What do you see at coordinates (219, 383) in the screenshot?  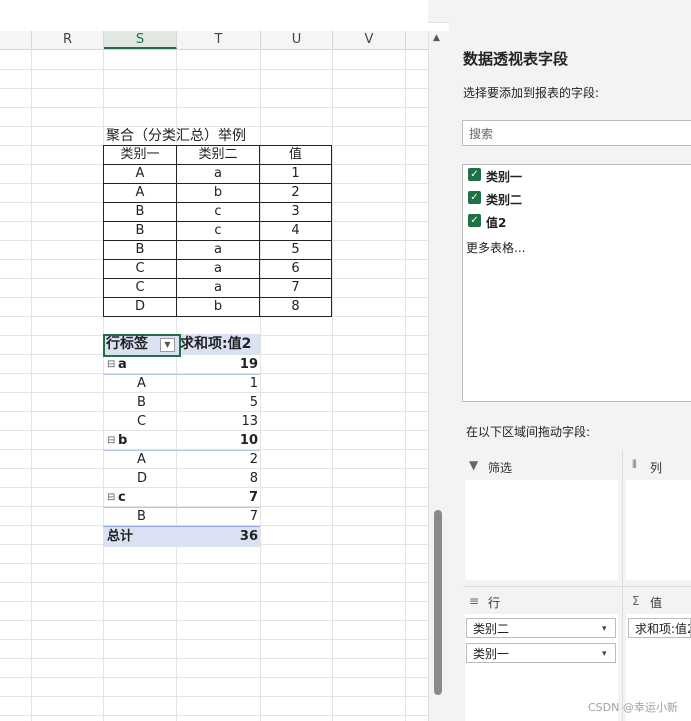 I see `pivot-item-value: 1` at bounding box center [219, 383].